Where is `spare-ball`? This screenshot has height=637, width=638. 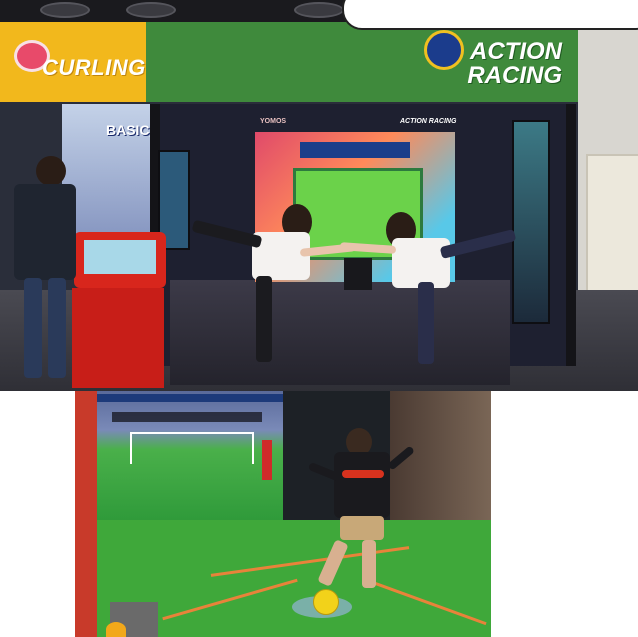 spare-ball is located at coordinates (116, 629).